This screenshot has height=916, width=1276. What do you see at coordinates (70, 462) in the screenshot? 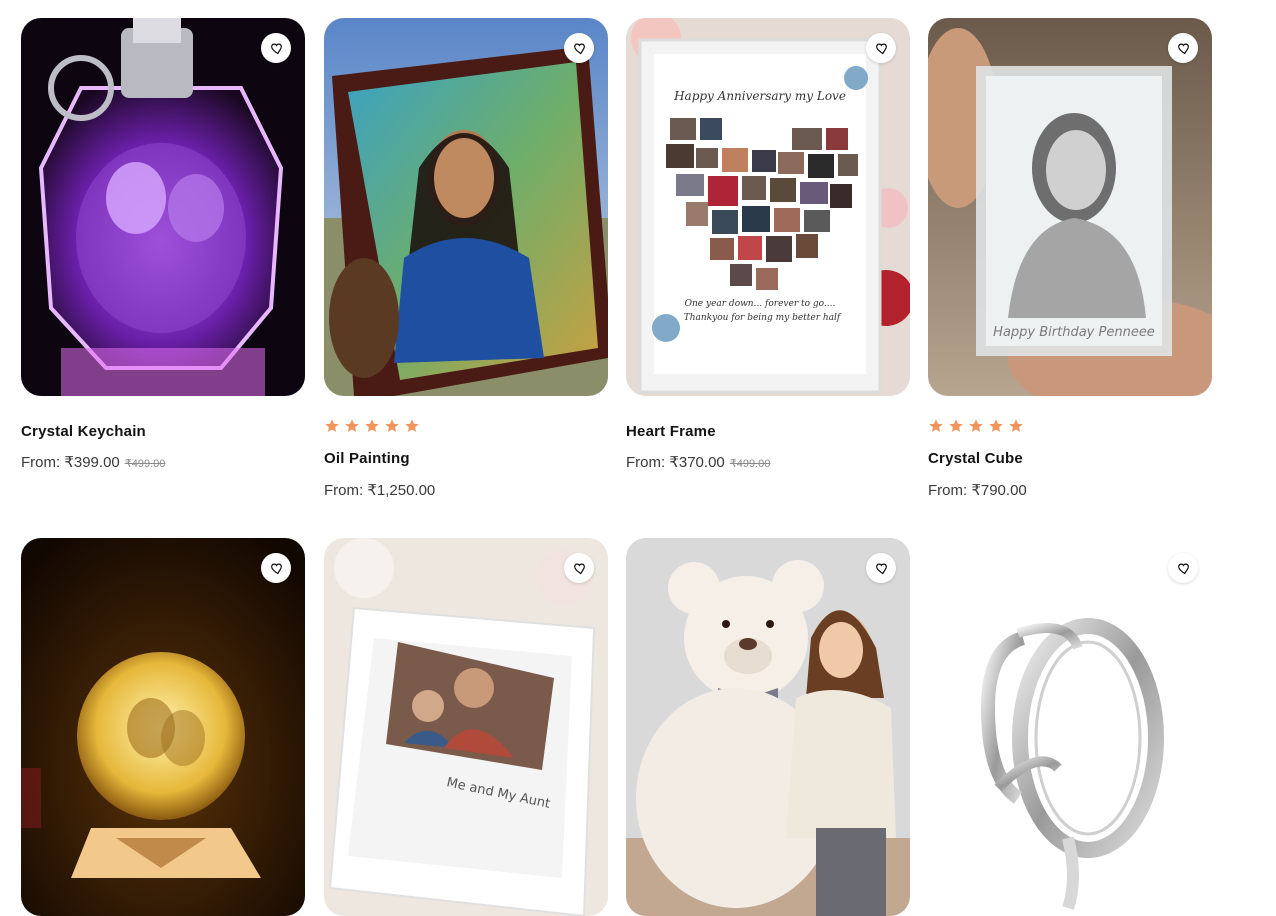
I see `current-price: From: ₹399.00` at bounding box center [70, 462].